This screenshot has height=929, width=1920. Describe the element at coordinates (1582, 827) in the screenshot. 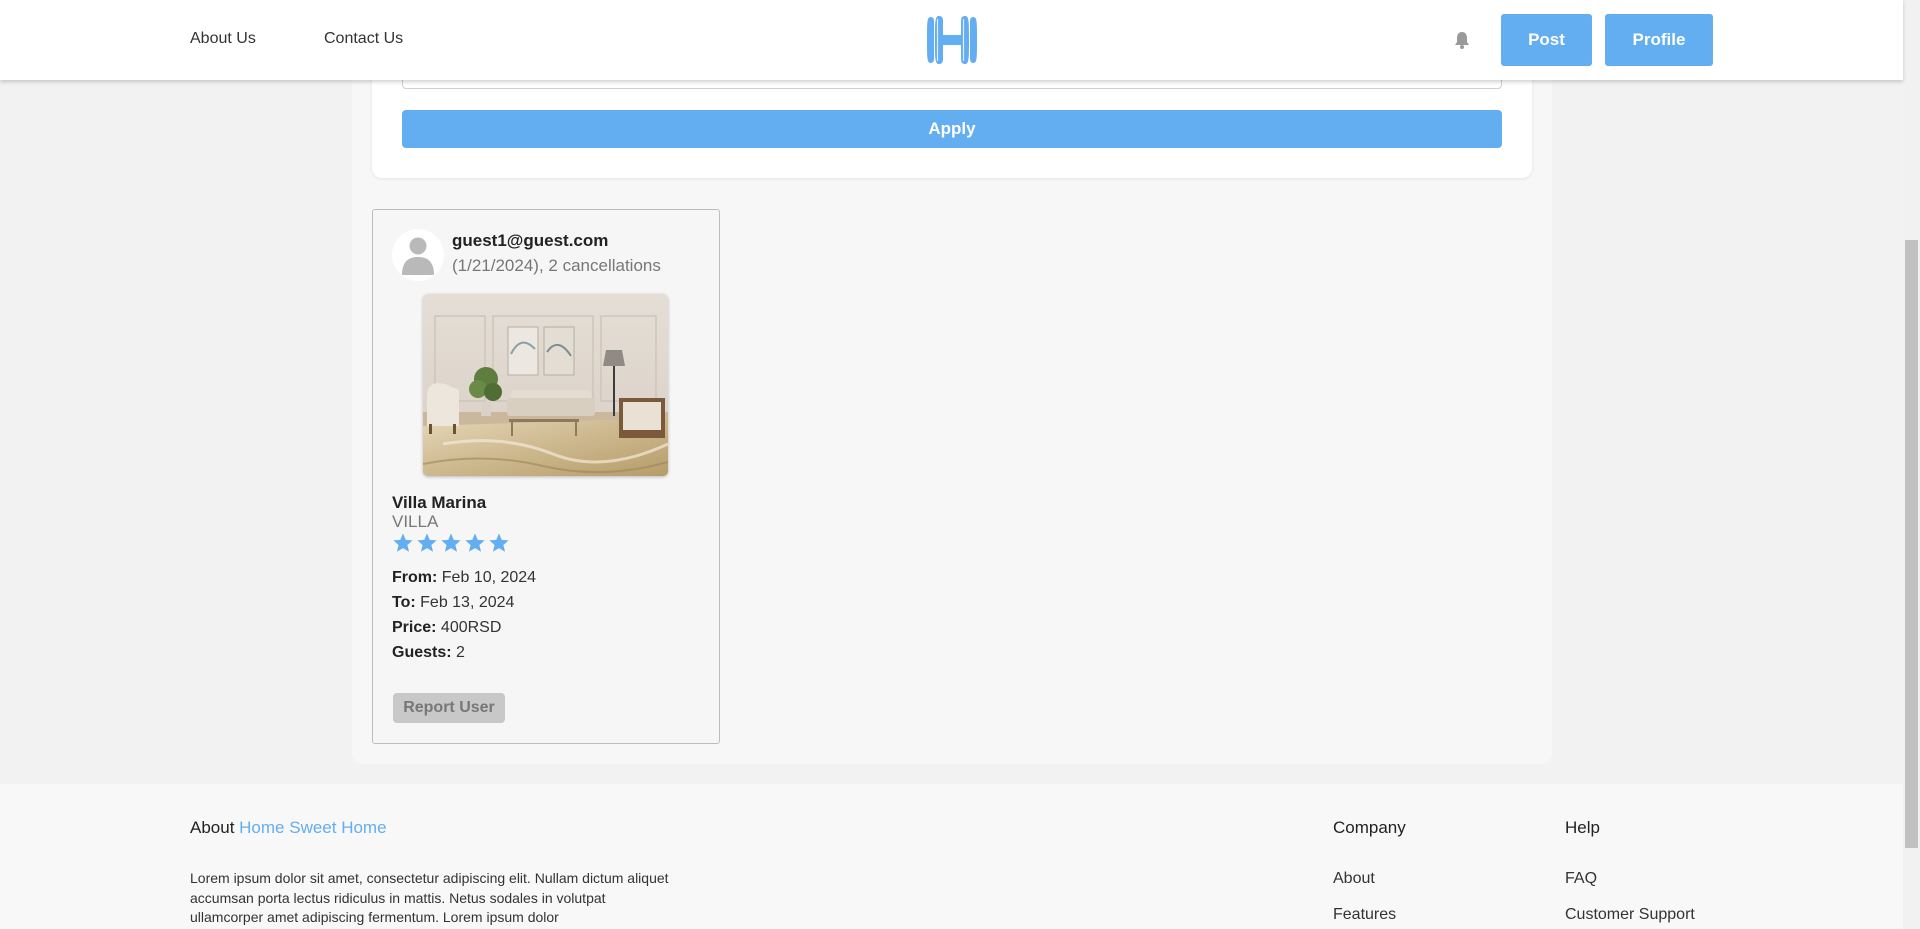

I see `footer-help-title: Help` at that location.